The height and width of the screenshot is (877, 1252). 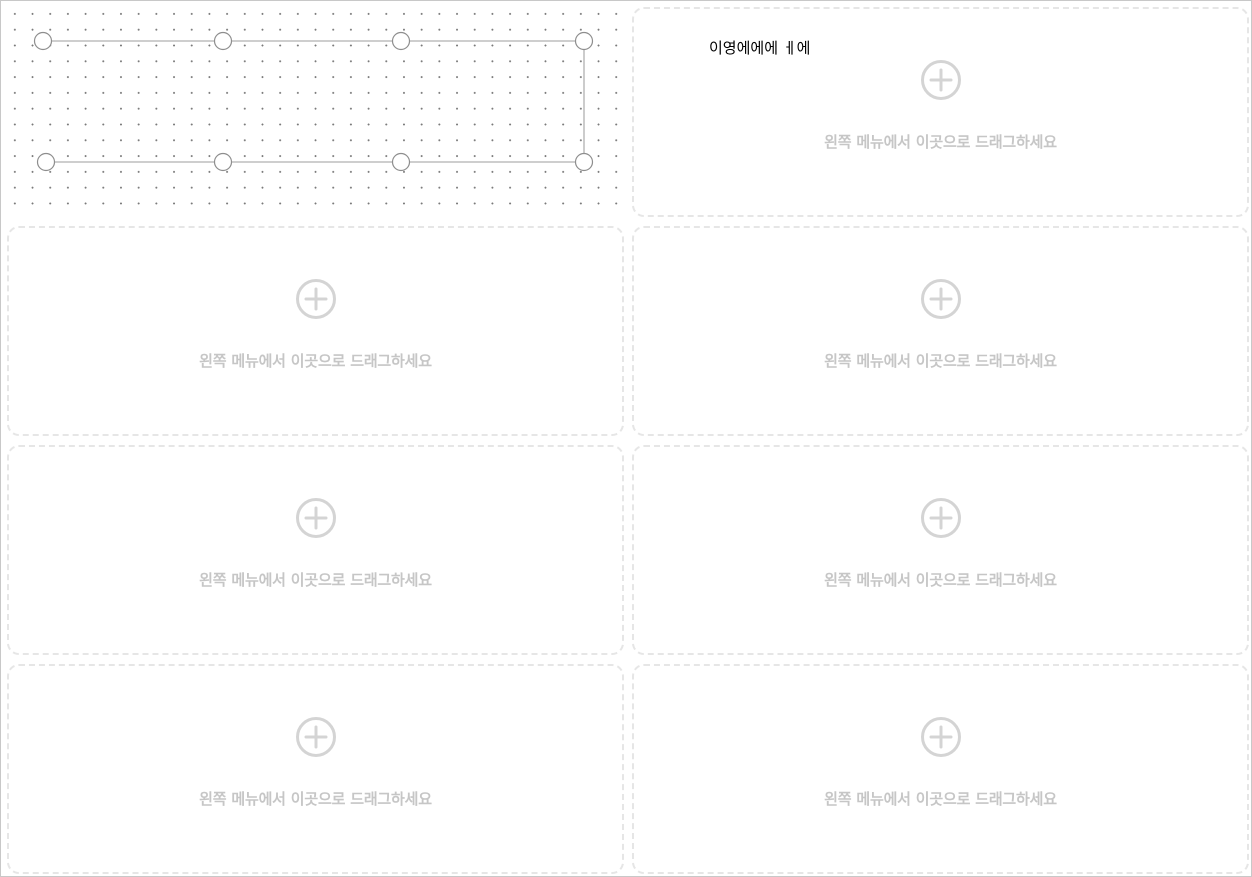 I want to click on floating-text-label: 이영에에에 ㅔ에, so click(x=759, y=47).